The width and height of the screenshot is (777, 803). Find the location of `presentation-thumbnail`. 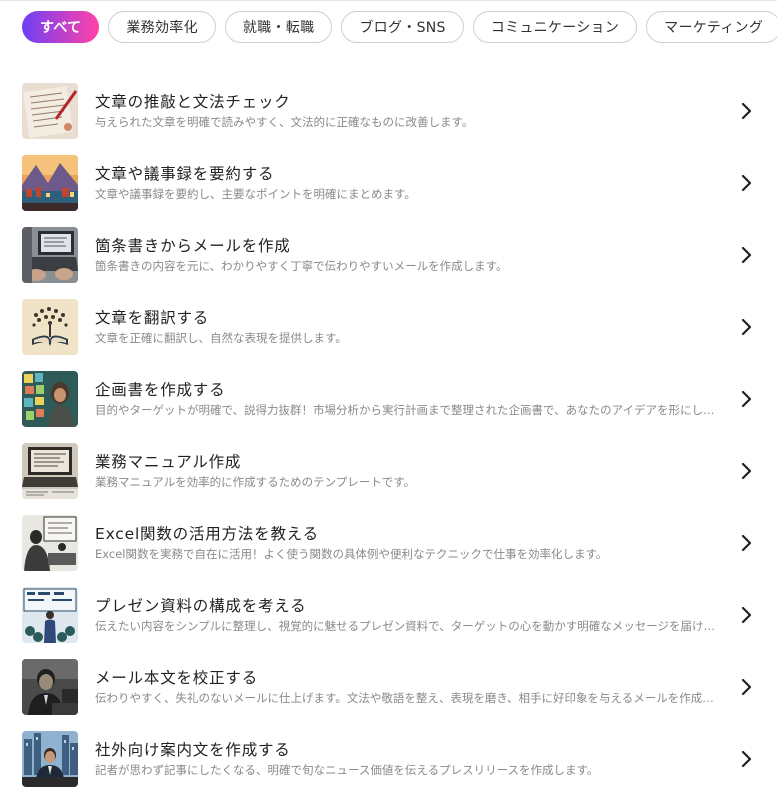

presentation-thumbnail is located at coordinates (50, 615).